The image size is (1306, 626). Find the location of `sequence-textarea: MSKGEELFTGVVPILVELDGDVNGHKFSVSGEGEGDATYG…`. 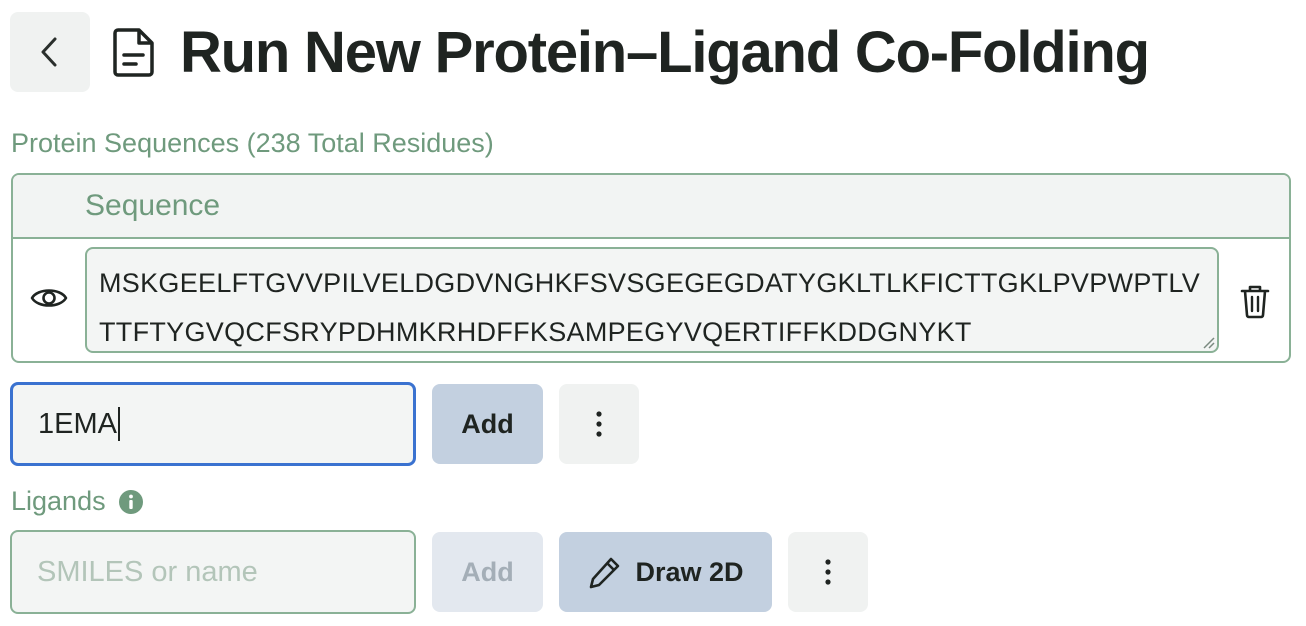

sequence-textarea: MSKGEELFTGVVPILVELDGDVNGHKFSVSGEGEGDATYG… is located at coordinates (652, 300).